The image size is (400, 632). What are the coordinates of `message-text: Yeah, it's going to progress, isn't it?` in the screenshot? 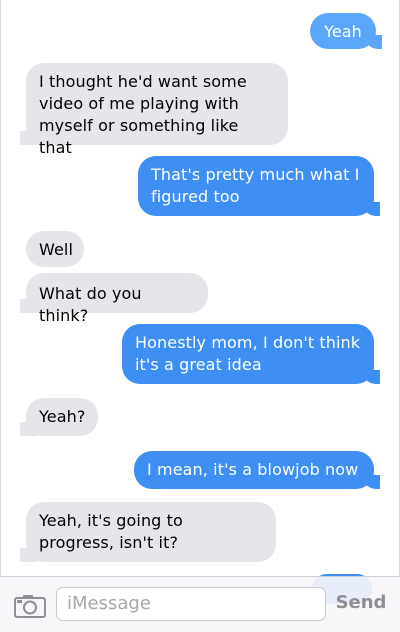 It's located at (111, 531).